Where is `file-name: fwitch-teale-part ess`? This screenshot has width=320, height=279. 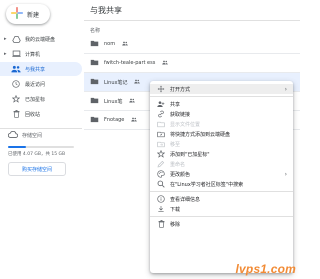 file-name: fwitch-teale-part ess is located at coordinates (130, 63).